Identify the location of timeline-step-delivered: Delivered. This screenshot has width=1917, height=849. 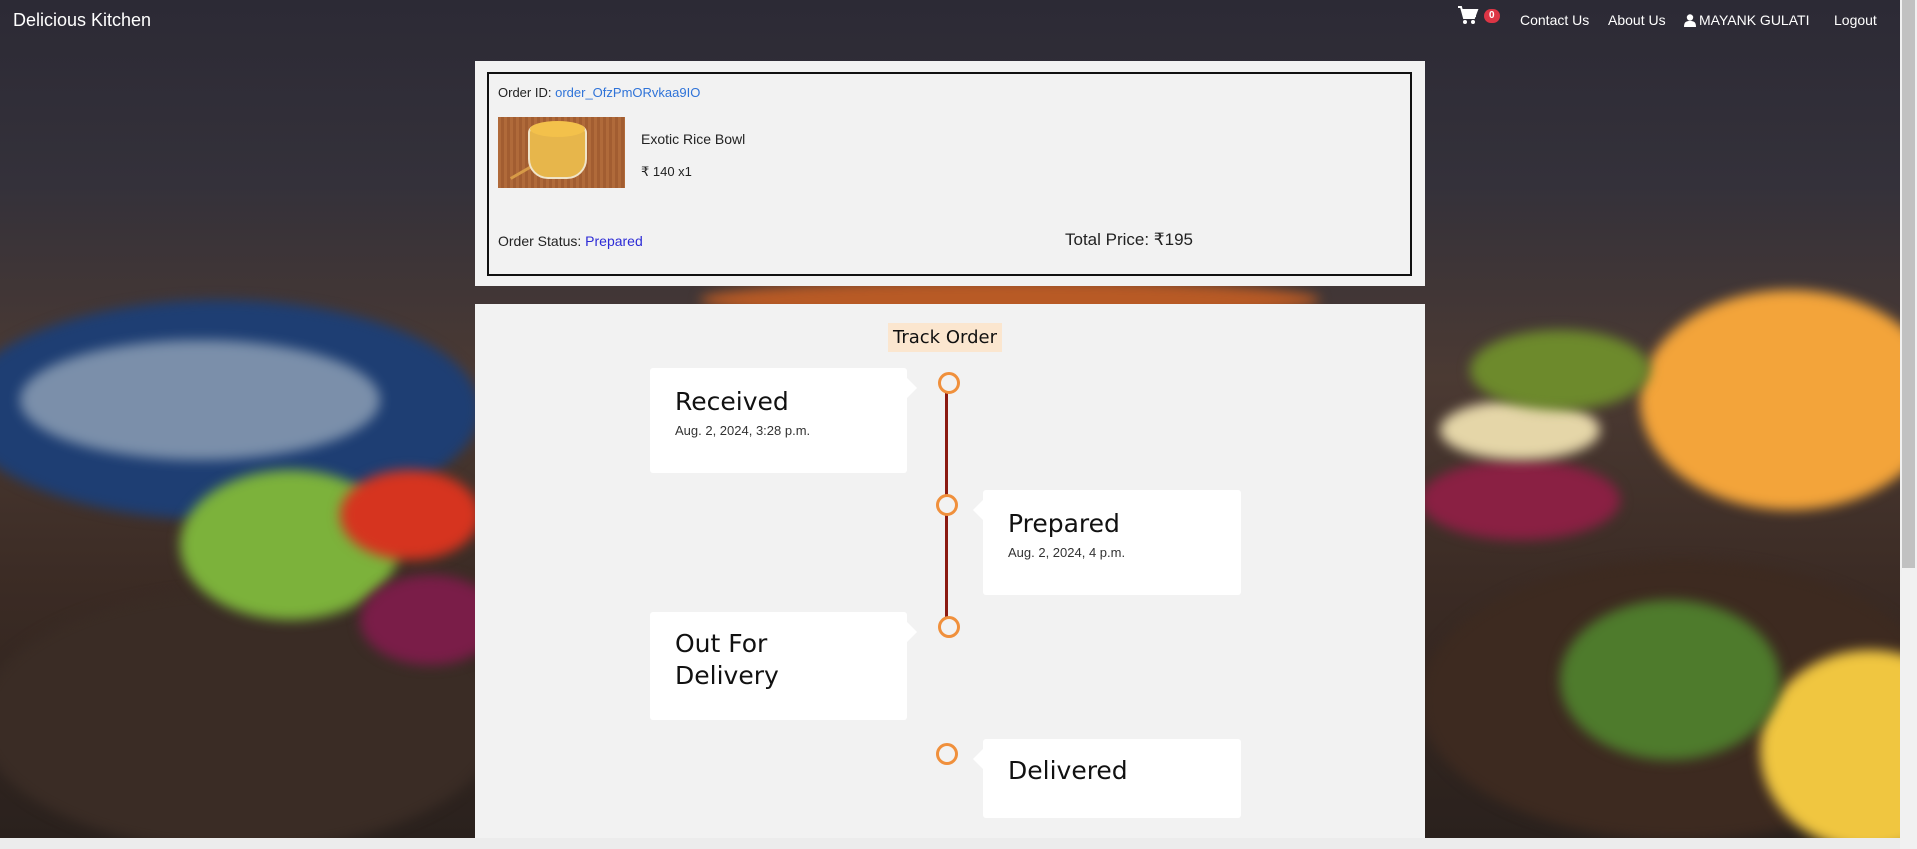
(1107, 778).